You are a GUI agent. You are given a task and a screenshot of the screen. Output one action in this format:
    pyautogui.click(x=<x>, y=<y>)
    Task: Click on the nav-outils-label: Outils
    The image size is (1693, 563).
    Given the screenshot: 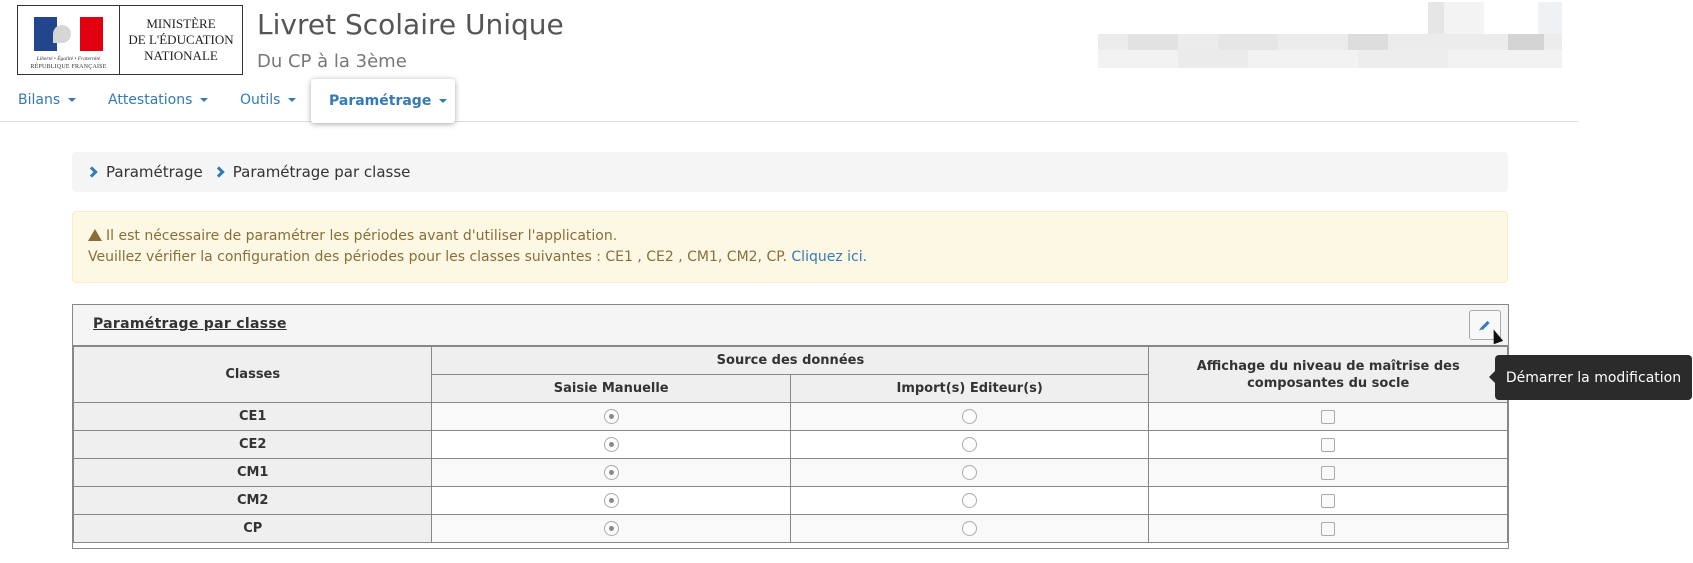 What is the action you would take?
    pyautogui.click(x=260, y=100)
    